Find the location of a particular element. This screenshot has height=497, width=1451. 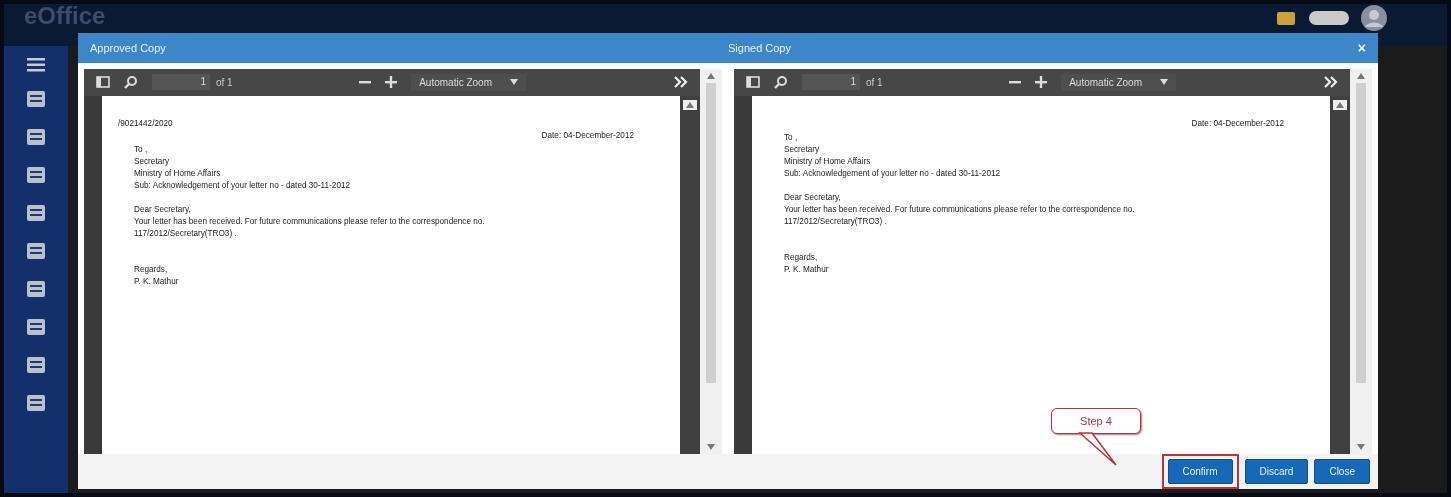

pane-title: Approved Copy is located at coordinates (128, 47).